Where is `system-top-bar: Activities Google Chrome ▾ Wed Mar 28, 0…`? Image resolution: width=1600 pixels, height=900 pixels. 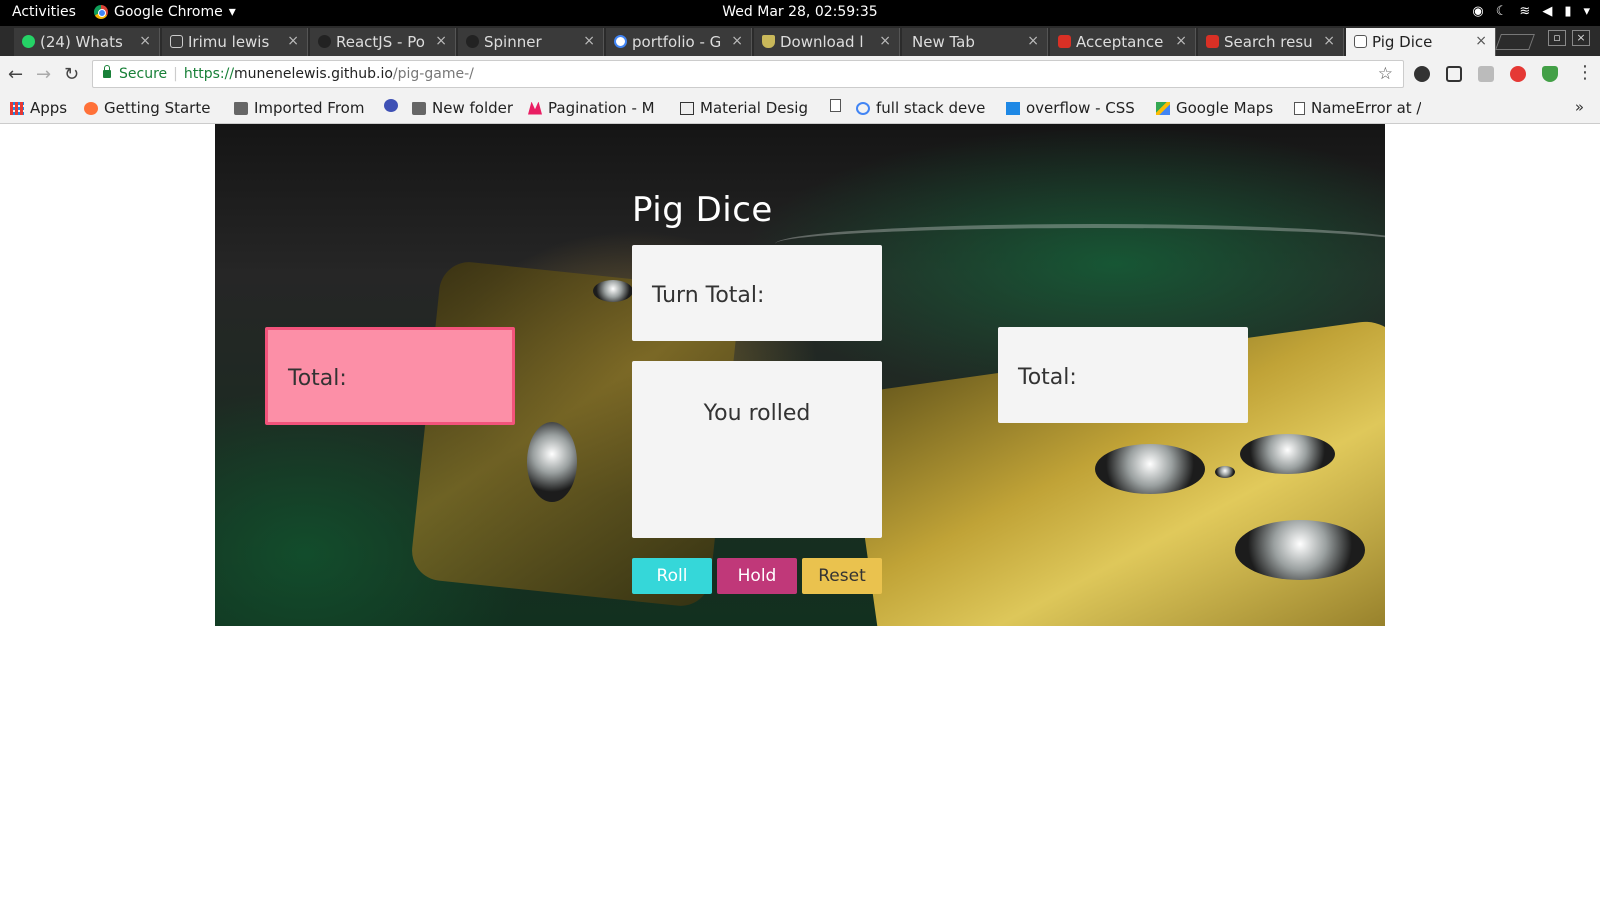 system-top-bar: Activities Google Chrome ▾ Wed Mar 28, 0… is located at coordinates (800, 13).